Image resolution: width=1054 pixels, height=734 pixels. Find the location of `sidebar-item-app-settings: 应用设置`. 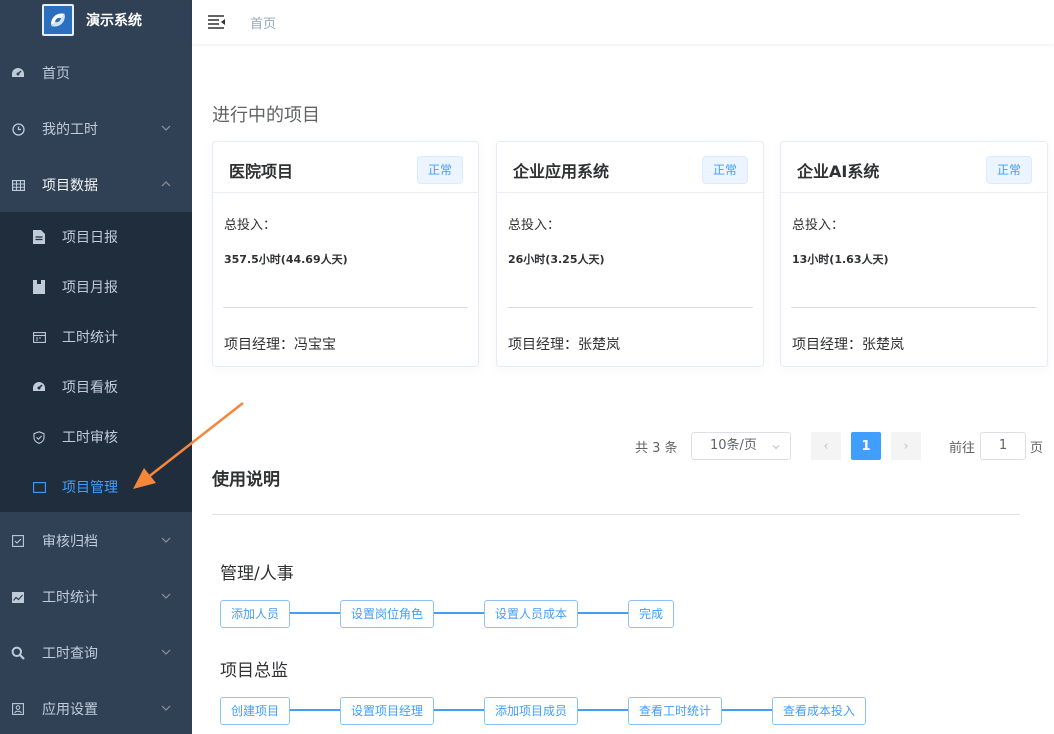

sidebar-item-app-settings: 应用设置 is located at coordinates (96, 707).